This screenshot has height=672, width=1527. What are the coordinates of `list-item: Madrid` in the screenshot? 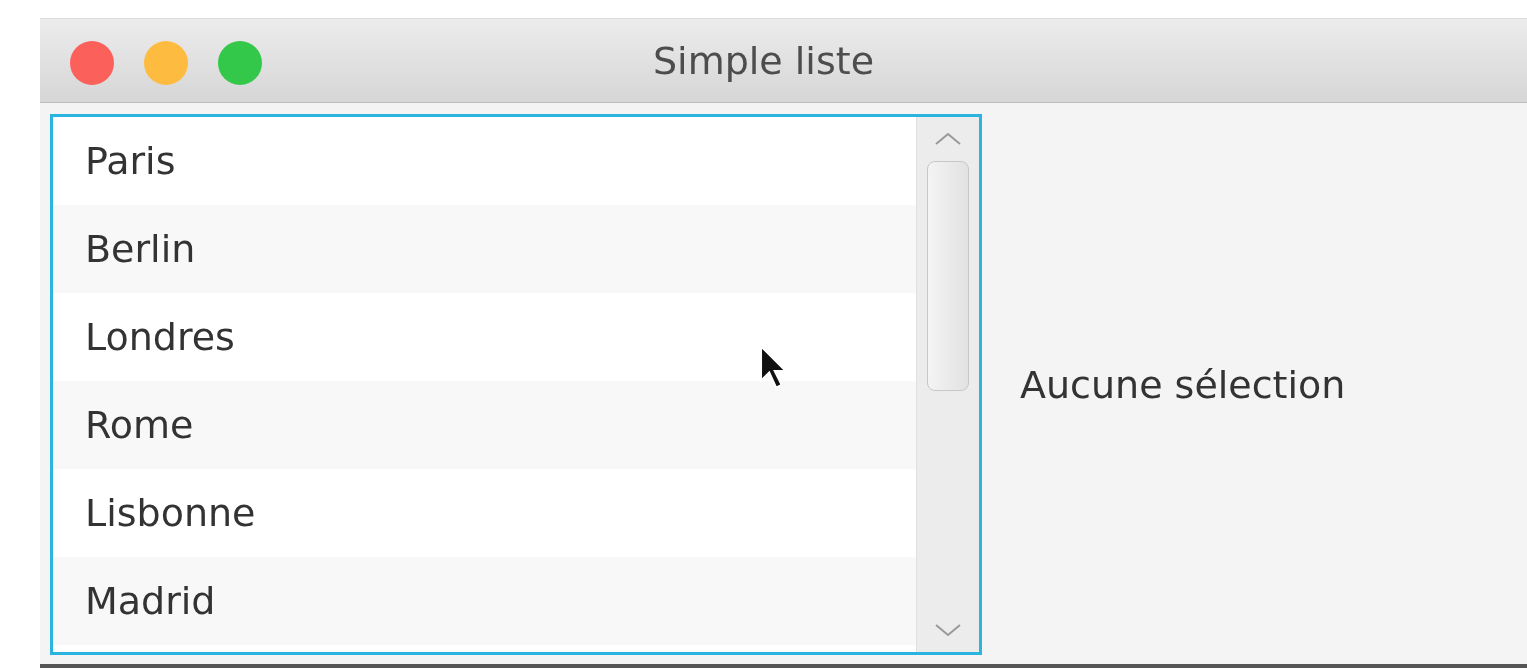 It's located at (484, 601).